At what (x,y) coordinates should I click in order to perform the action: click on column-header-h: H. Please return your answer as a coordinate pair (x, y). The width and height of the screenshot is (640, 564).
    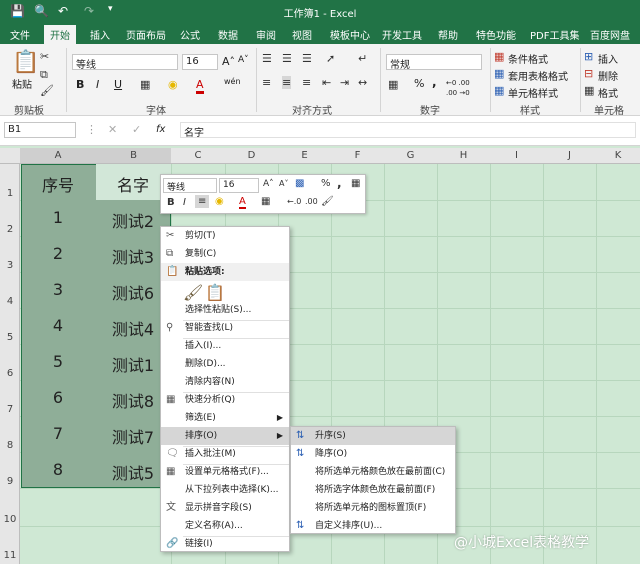
    Looking at the image, I should click on (463, 155).